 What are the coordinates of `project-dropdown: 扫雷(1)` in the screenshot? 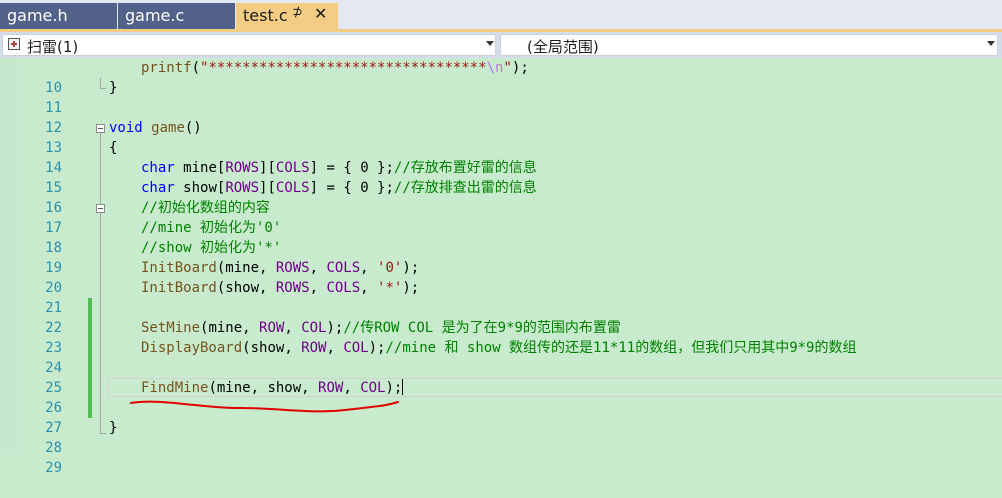 It's located at (249, 45).